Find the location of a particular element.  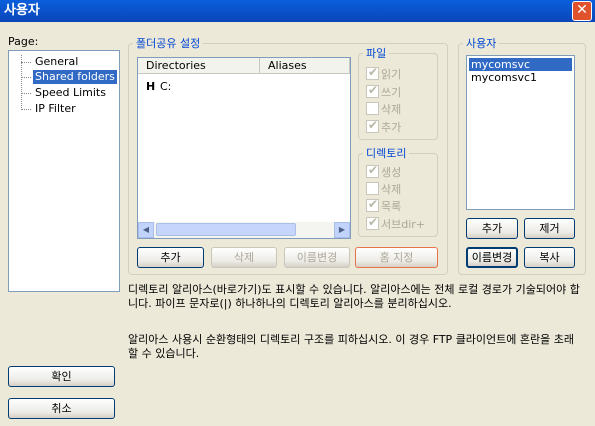

close-icon: ✕ is located at coordinates (582, 10).